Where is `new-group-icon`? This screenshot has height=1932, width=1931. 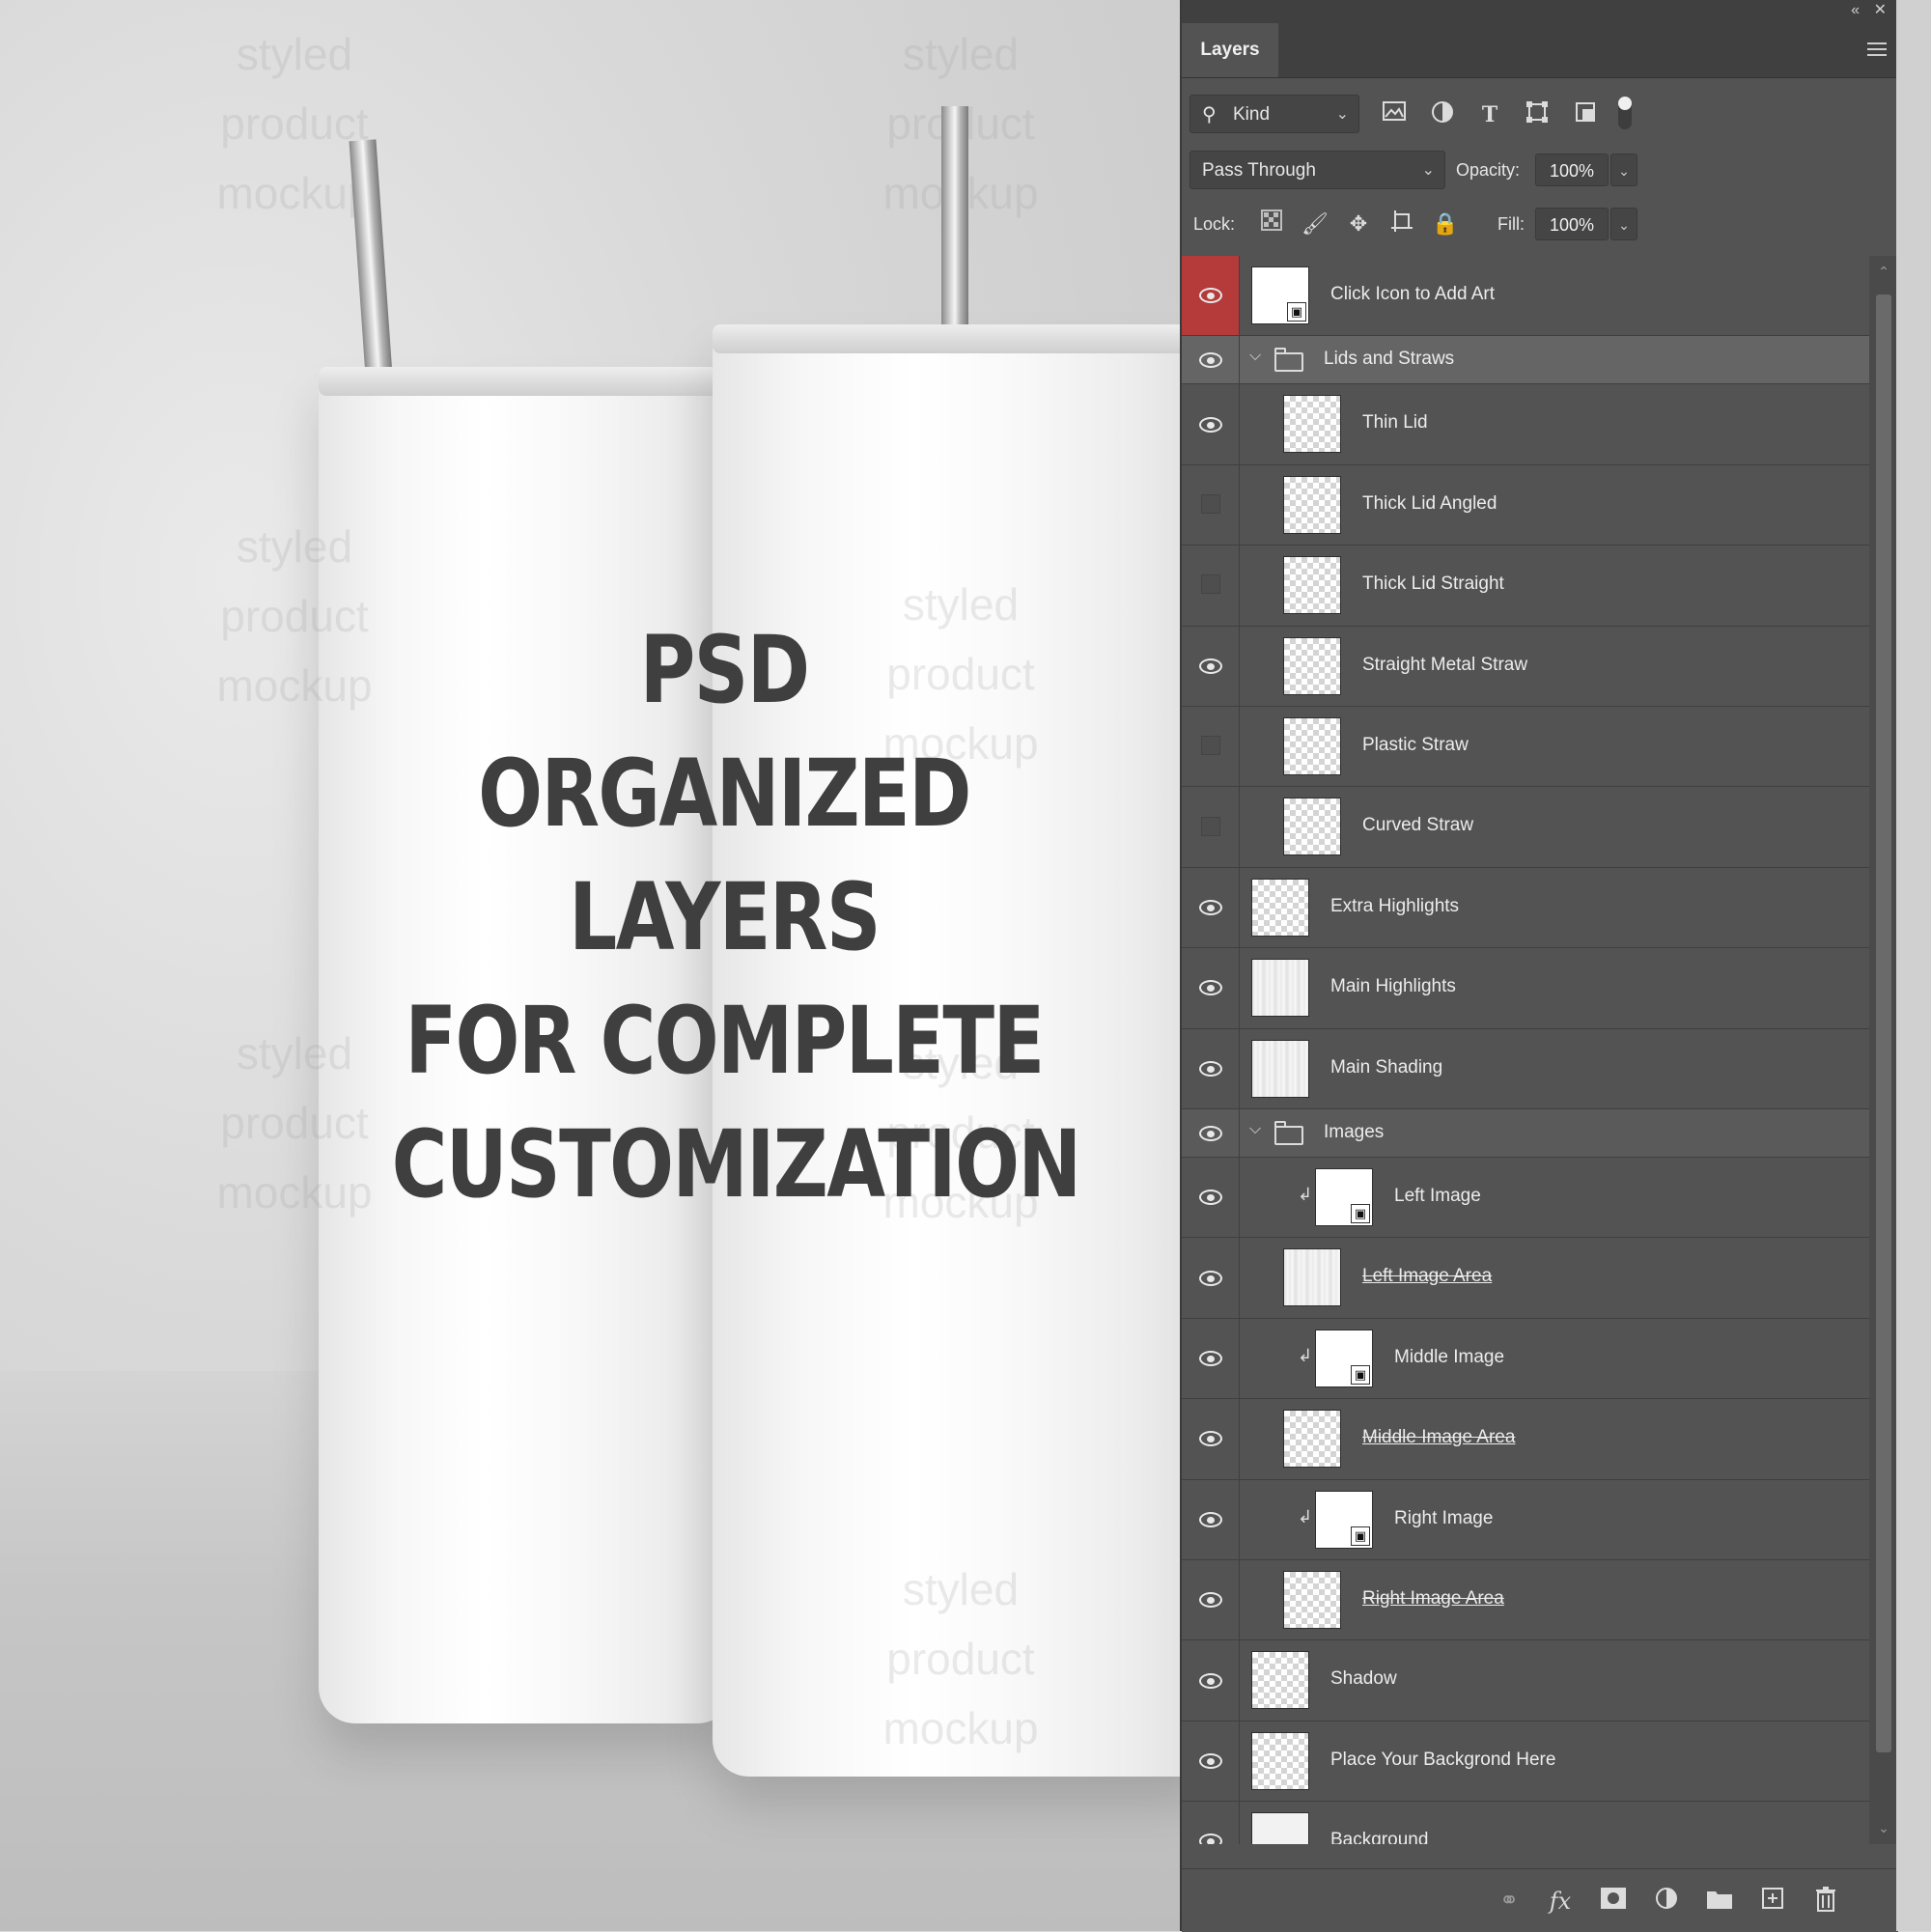 new-group-icon is located at coordinates (1719, 1902).